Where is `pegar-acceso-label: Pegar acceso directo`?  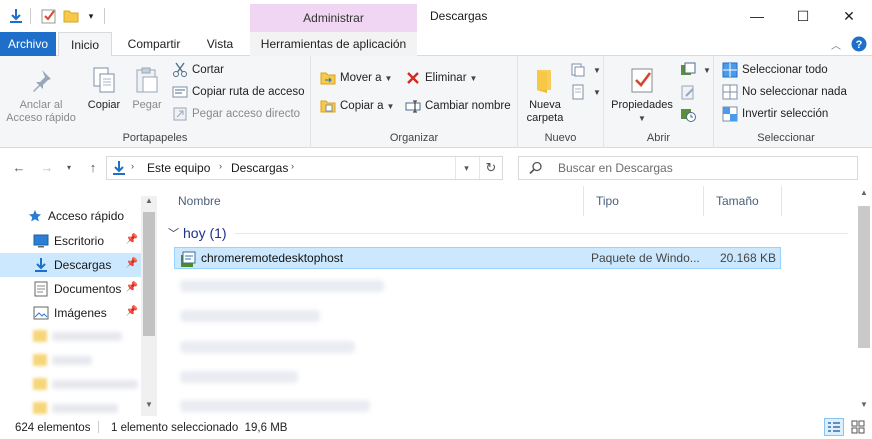
pegar-acceso-label: Pegar acceso directo is located at coordinates (246, 114).